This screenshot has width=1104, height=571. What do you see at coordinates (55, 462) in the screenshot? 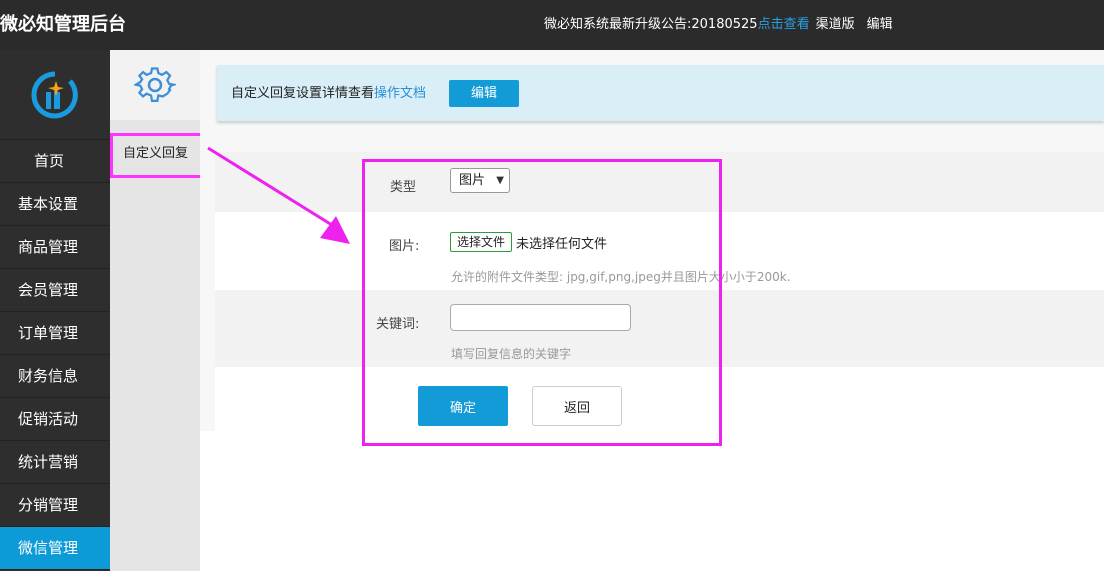
I see `sidebar-item-statistics: 统计营销` at bounding box center [55, 462].